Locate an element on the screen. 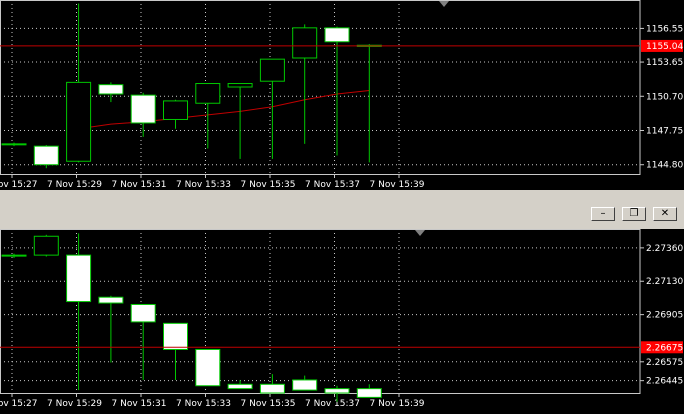 The width and height of the screenshot is (684, 414). y-tick-label: 2.26445 is located at coordinates (664, 382).